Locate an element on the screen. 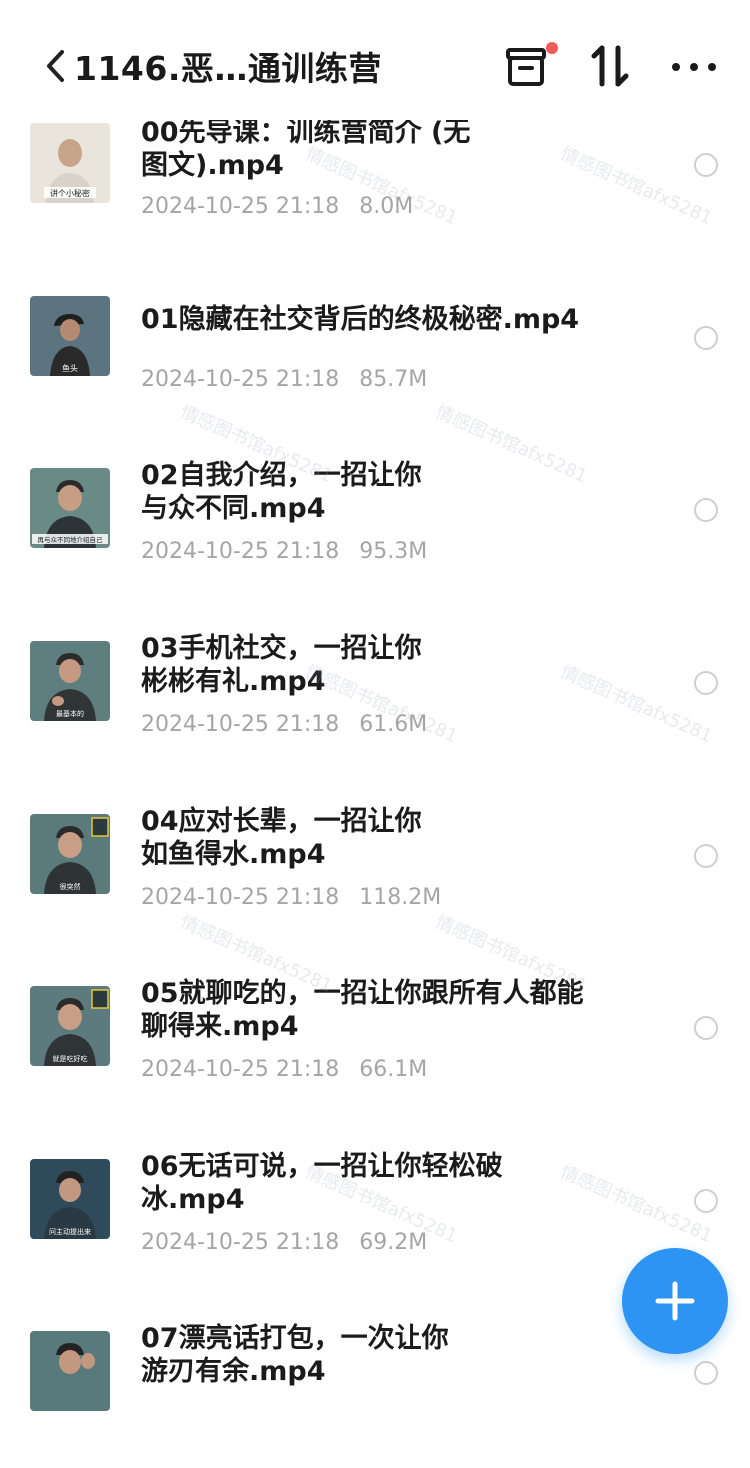  list-item: 07漂亮话打包，一次让你 游刃有余.mp4 is located at coordinates (375, 1393).